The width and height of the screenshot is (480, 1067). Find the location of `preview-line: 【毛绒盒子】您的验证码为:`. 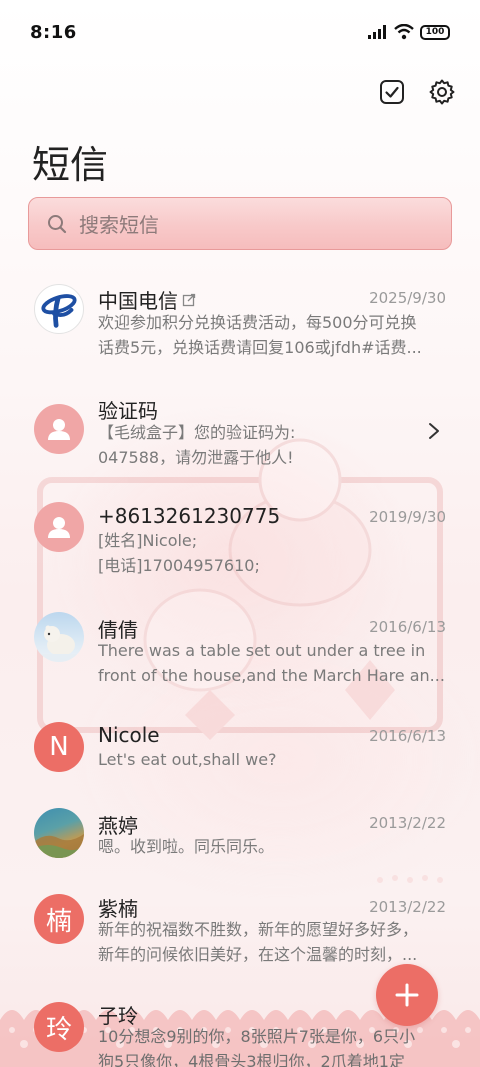

preview-line: 【毛绒盒子】您的验证码为: is located at coordinates (197, 432).